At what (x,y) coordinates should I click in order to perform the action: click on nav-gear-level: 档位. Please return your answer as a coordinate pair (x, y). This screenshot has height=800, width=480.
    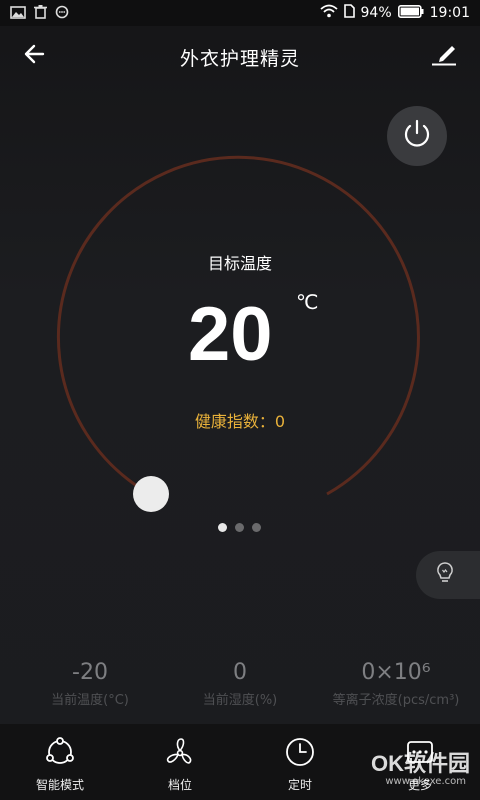
    Looking at the image, I should click on (180, 764).